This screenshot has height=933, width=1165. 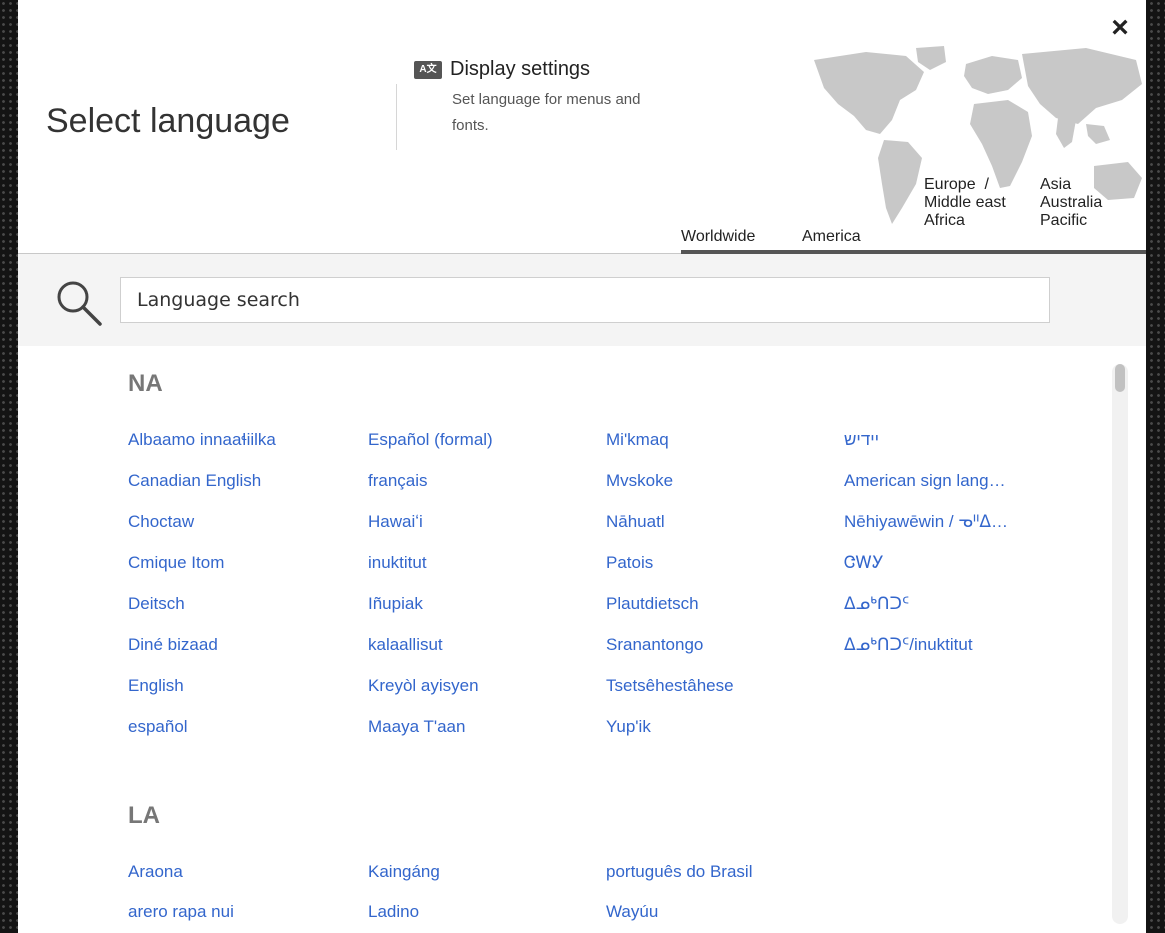 What do you see at coordinates (404, 872) in the screenshot?
I see `language-link: Kaingáng` at bounding box center [404, 872].